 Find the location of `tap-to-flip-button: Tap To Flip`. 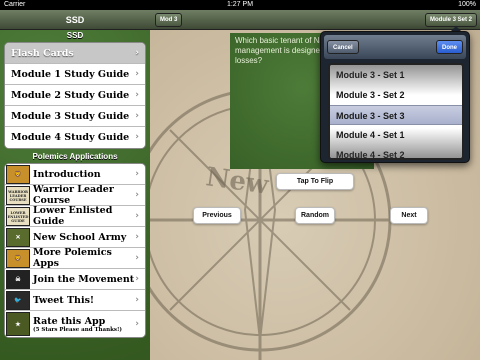

tap-to-flip-button: Tap To Flip is located at coordinates (315, 181).